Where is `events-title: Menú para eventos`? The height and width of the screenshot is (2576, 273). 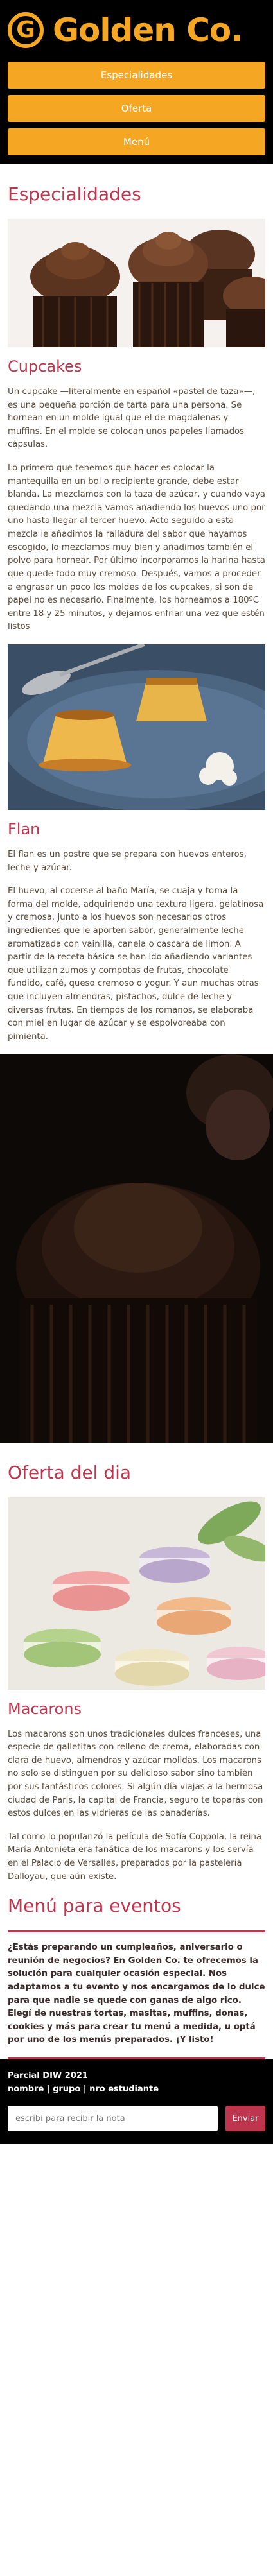 events-title: Menú para eventos is located at coordinates (94, 1906).